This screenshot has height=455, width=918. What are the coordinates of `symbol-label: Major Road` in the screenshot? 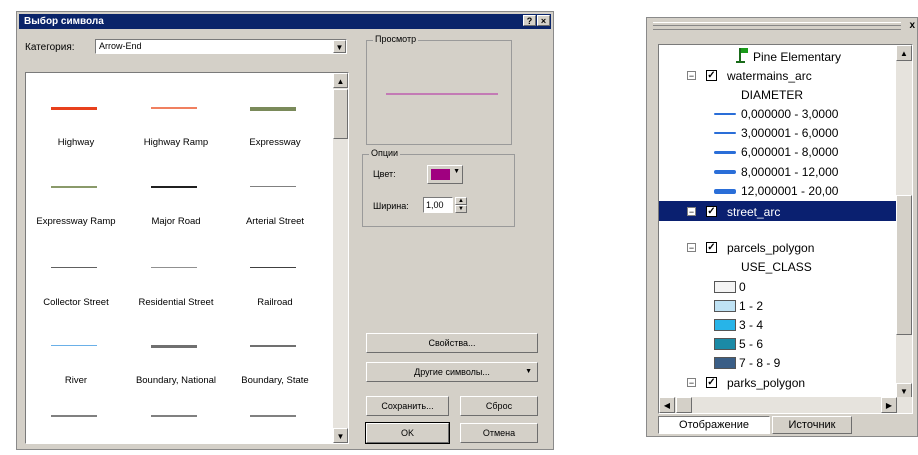 It's located at (176, 221).